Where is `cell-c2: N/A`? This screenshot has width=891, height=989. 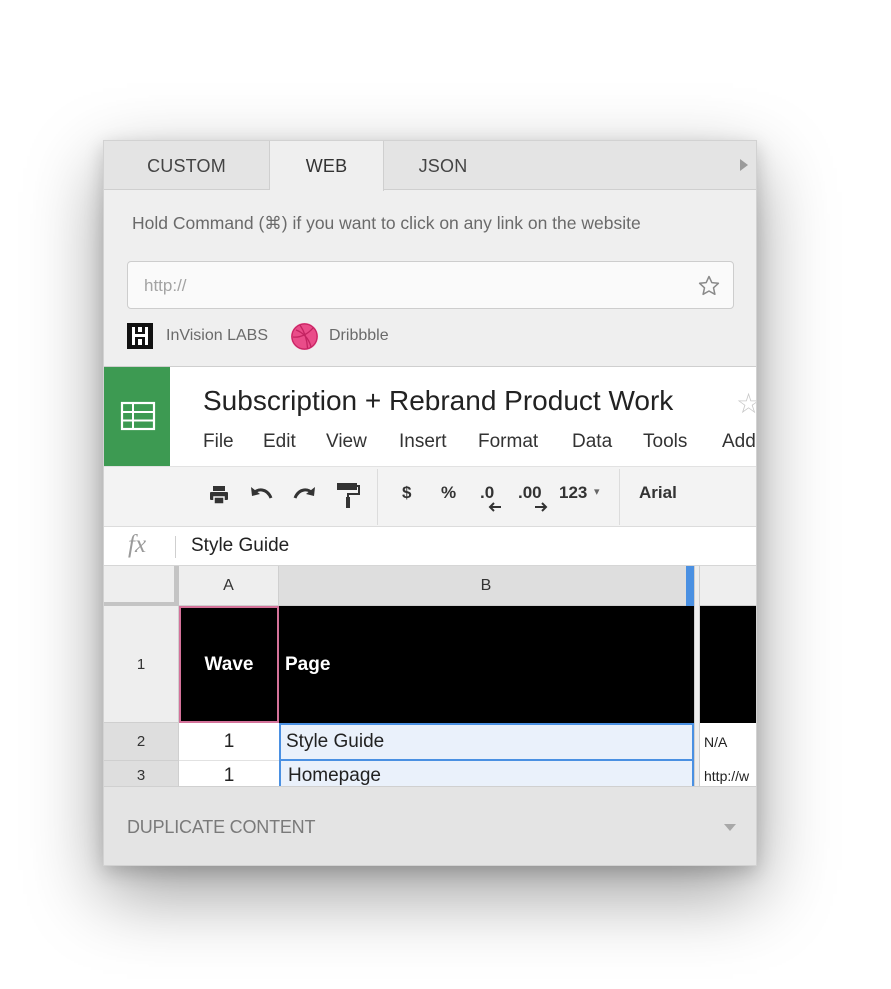
cell-c2: N/A is located at coordinates (730, 742).